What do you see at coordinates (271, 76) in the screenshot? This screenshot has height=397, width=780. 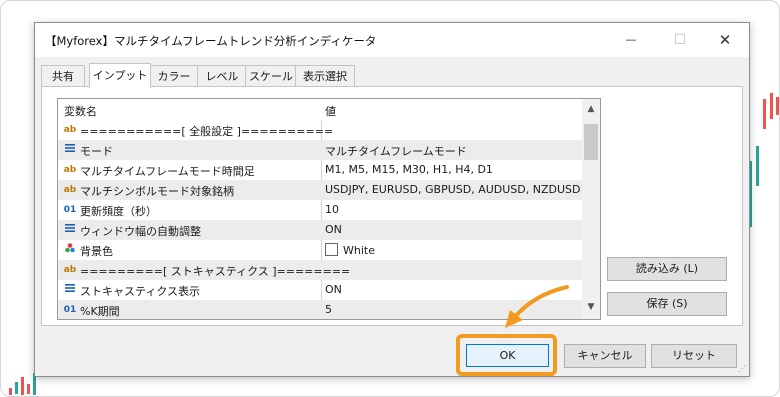 I see `tab-scale: スケール` at bounding box center [271, 76].